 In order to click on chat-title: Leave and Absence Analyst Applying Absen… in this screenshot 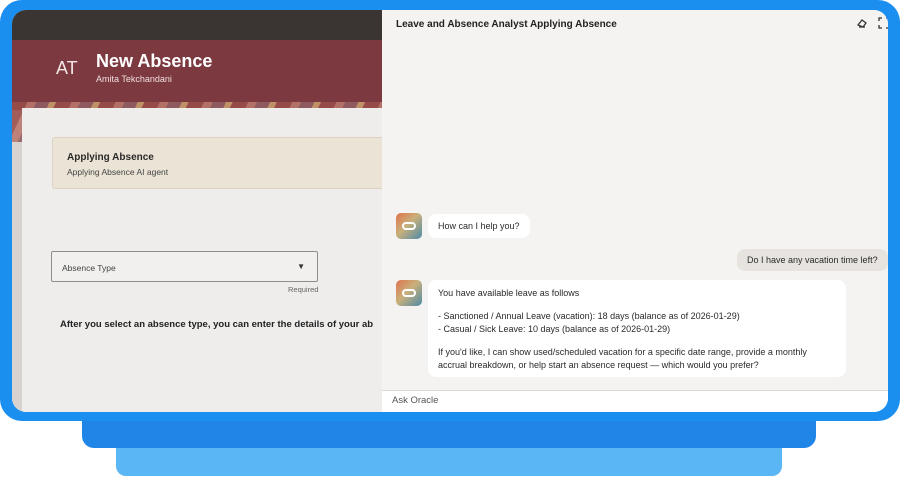, I will do `click(506, 24)`.